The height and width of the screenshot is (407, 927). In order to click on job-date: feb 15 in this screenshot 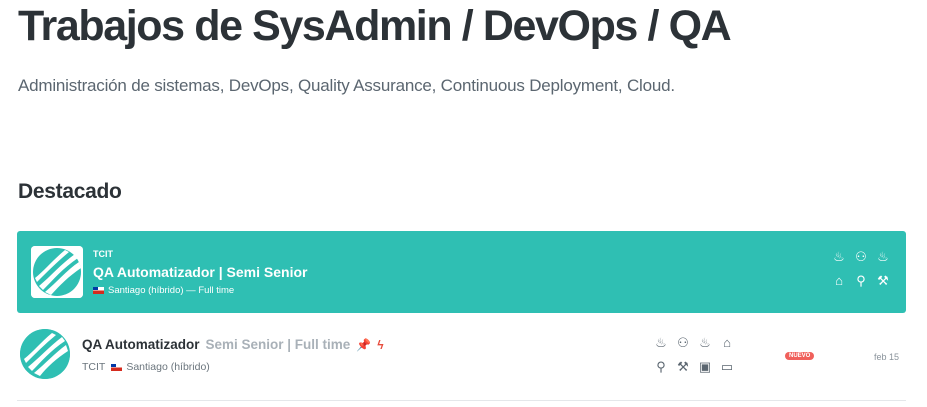, I will do `click(887, 357)`.